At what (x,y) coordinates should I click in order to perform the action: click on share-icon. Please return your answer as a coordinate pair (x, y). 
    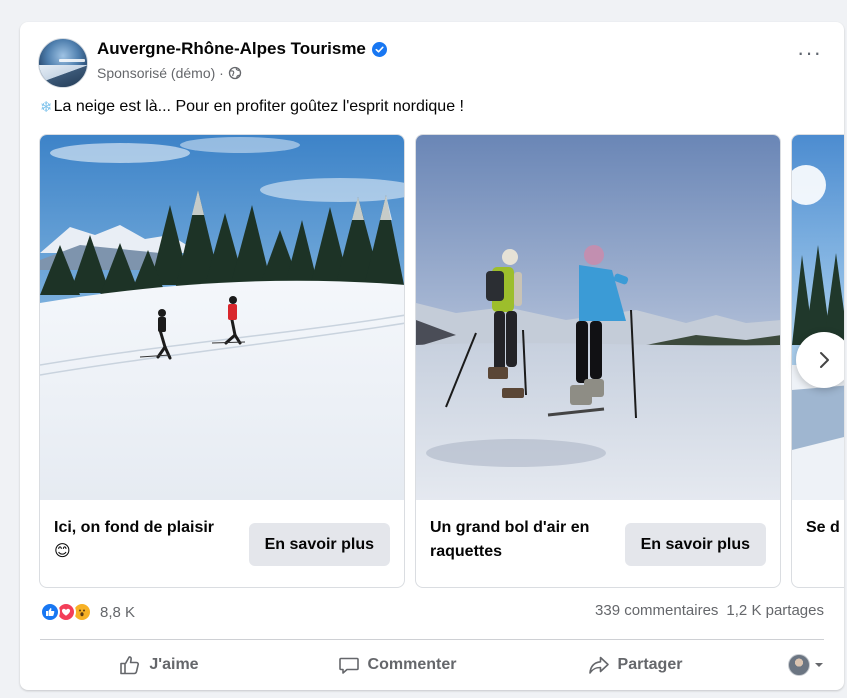
    Looking at the image, I should click on (598, 665).